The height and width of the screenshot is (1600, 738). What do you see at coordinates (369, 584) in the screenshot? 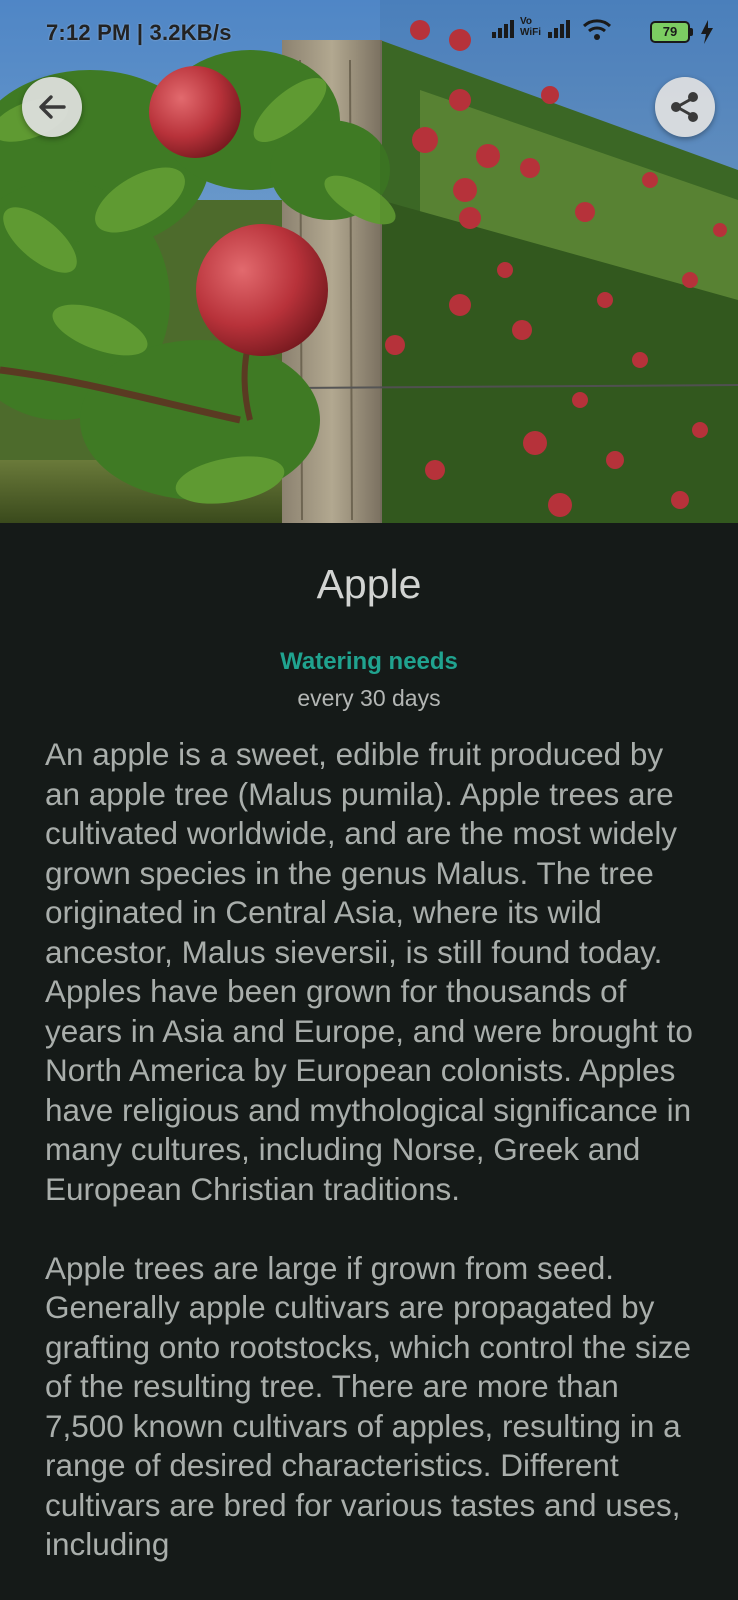
I see `plant-name: Apple` at bounding box center [369, 584].